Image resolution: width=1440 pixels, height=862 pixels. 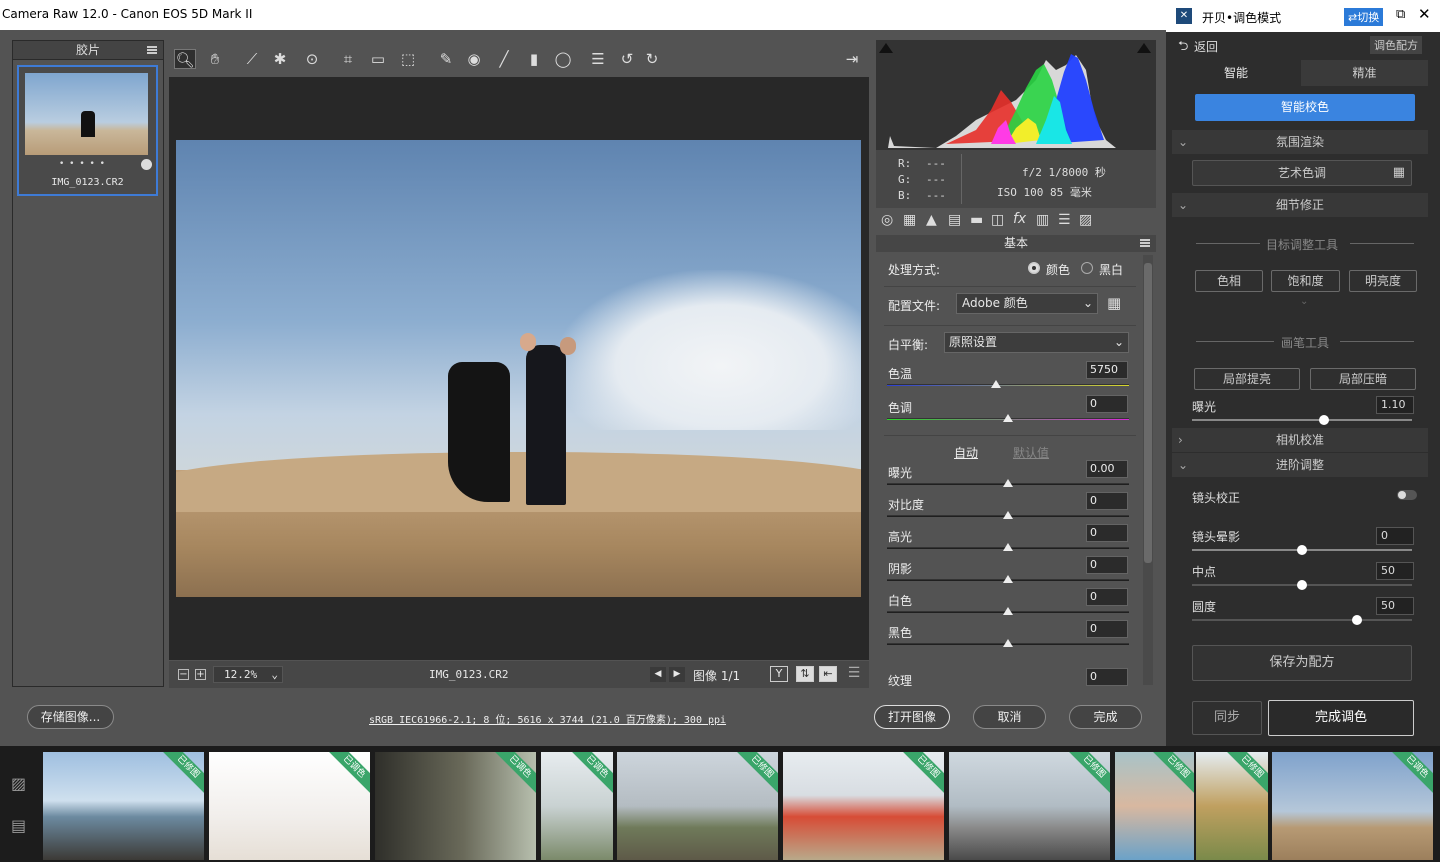 What do you see at coordinates (1383, 281) in the screenshot?
I see `luminance-button: 明亮度` at bounding box center [1383, 281].